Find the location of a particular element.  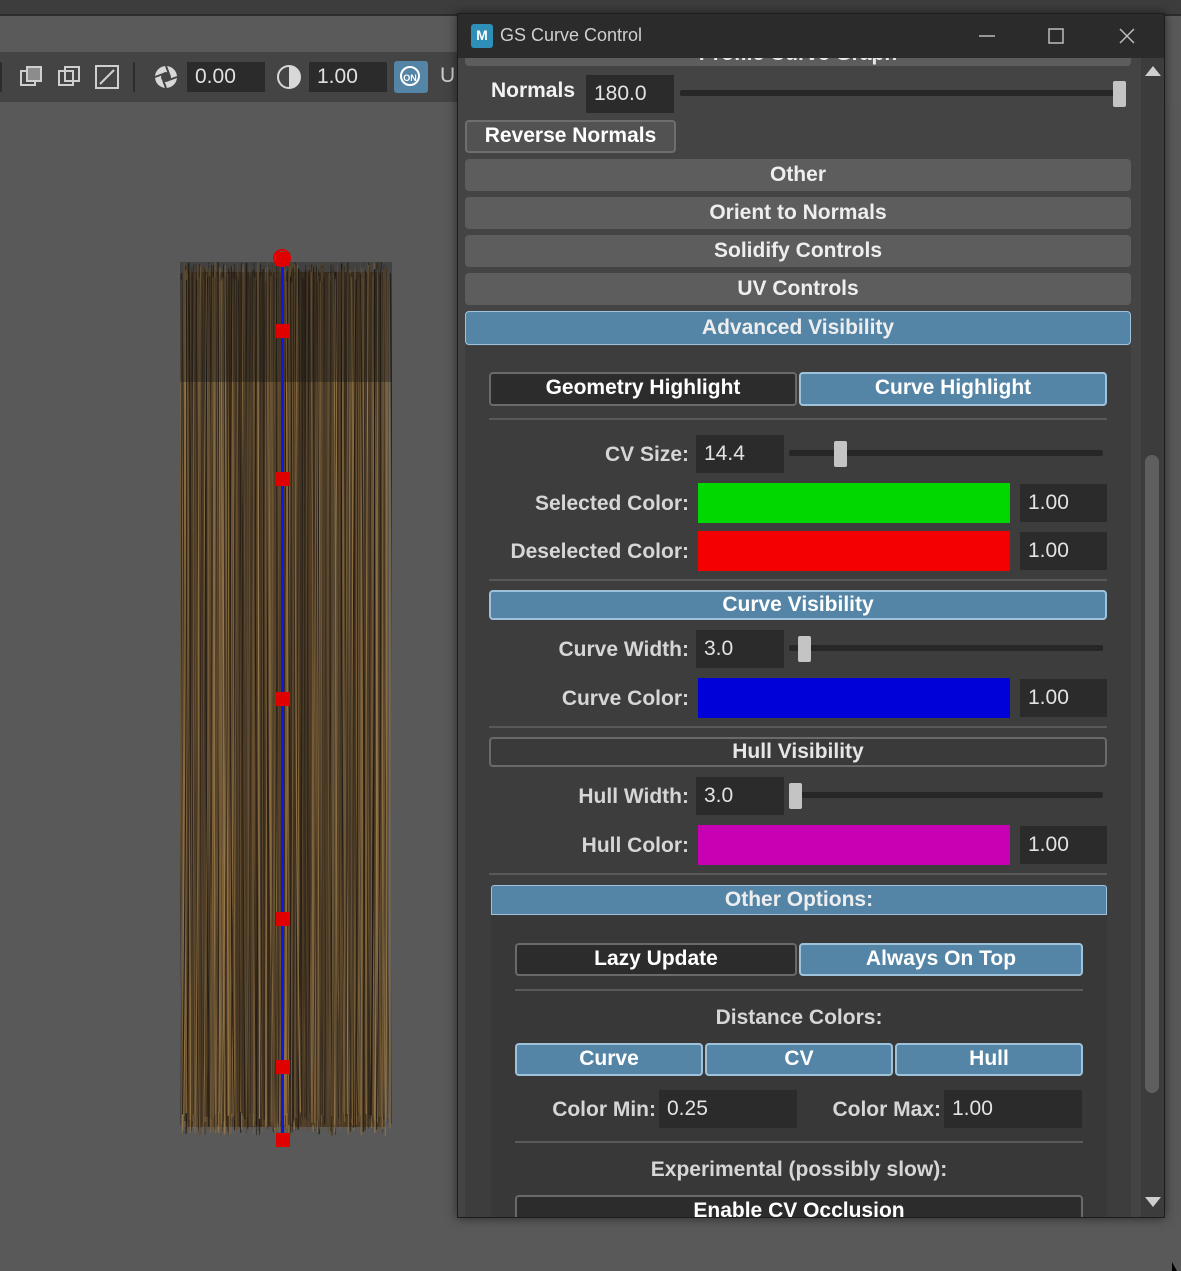

exposure-field: 0.00 is located at coordinates (226, 77).